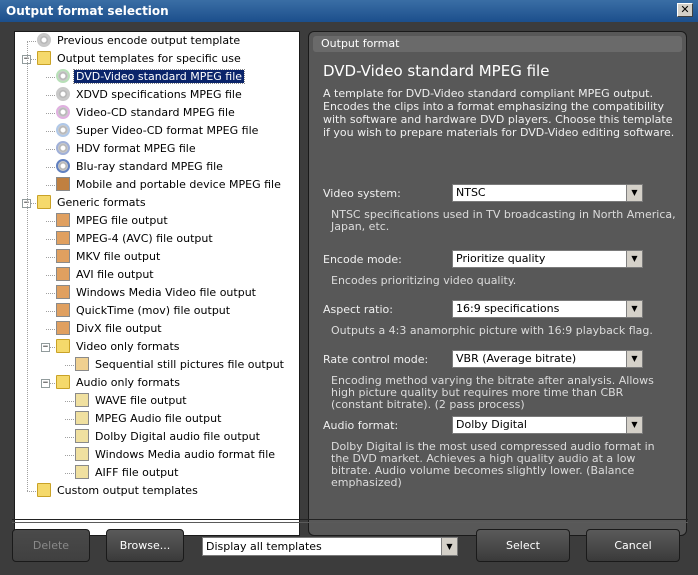 This screenshot has height=575, width=698. I want to click on video-system-select: NTSC ▼, so click(547, 193).